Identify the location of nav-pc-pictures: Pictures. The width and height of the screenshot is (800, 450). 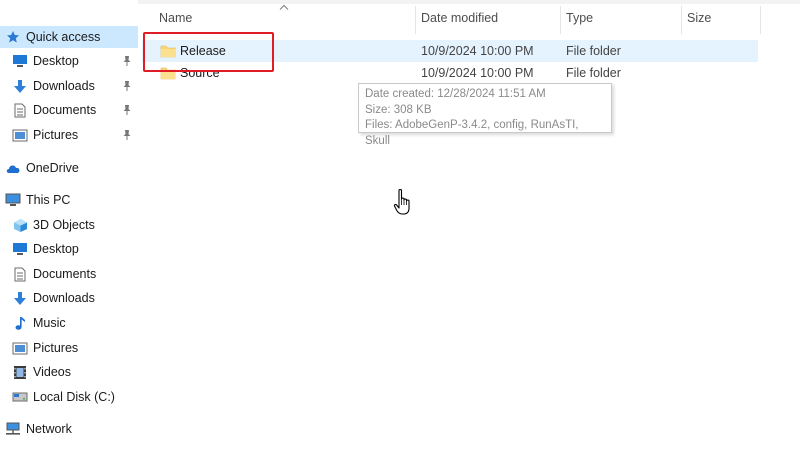
(69, 348).